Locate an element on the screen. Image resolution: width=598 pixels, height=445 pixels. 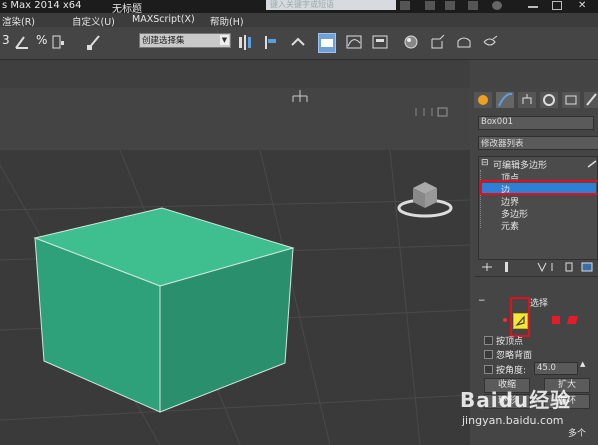
menu-bar: 渲染(R) 自定义(U) MAXScript(X) 帮助(H) is located at coordinates (299, 20).